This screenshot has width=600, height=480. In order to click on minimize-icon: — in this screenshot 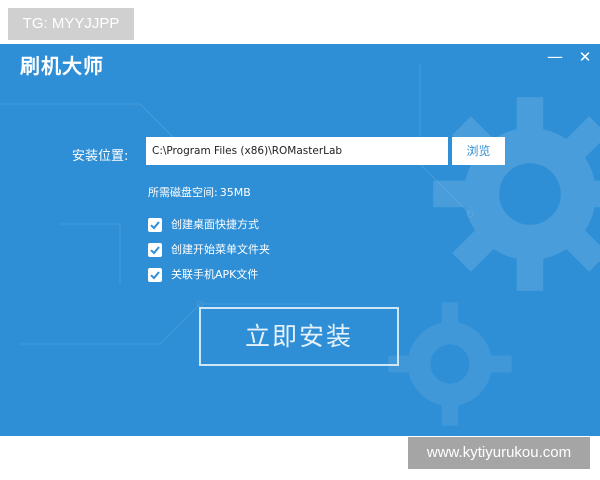, I will do `click(555, 57)`.